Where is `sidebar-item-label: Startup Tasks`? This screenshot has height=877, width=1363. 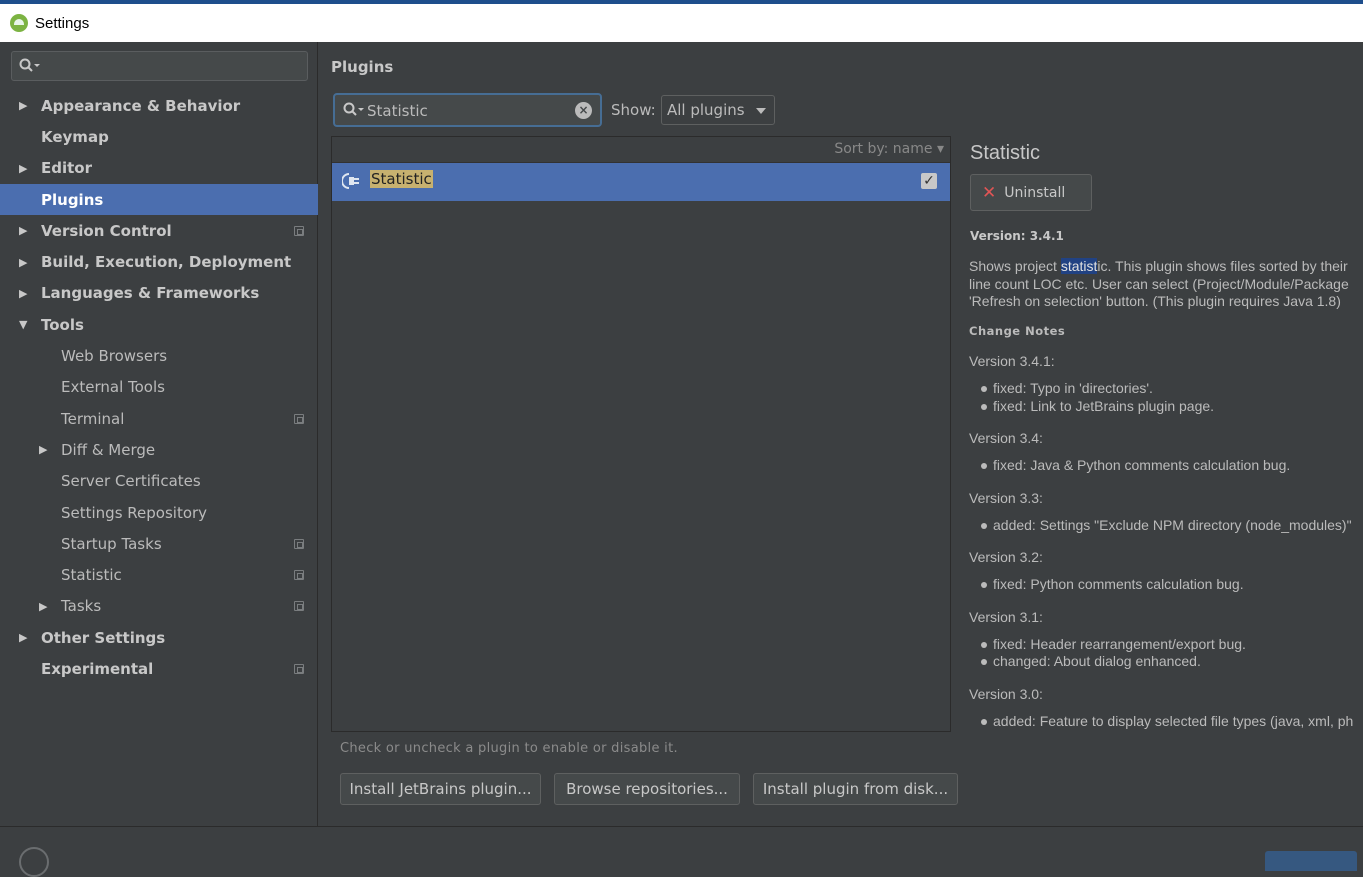 sidebar-item-label: Startup Tasks is located at coordinates (111, 543).